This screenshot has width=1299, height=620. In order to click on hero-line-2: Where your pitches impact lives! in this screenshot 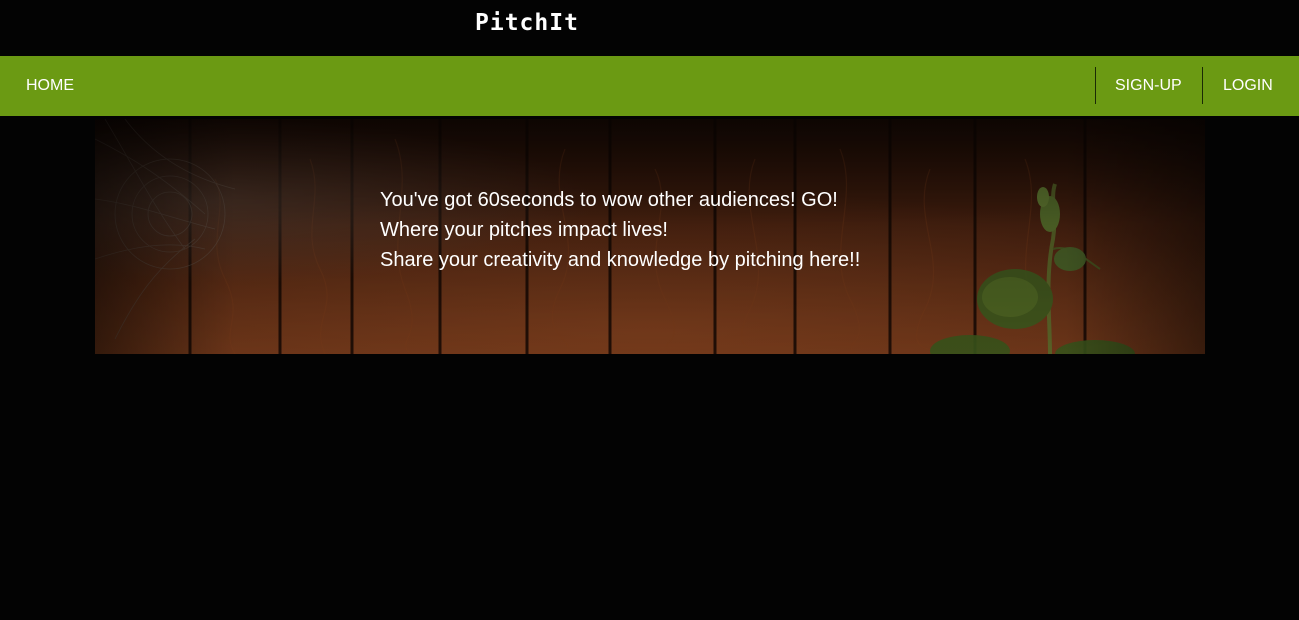, I will do `click(524, 230)`.